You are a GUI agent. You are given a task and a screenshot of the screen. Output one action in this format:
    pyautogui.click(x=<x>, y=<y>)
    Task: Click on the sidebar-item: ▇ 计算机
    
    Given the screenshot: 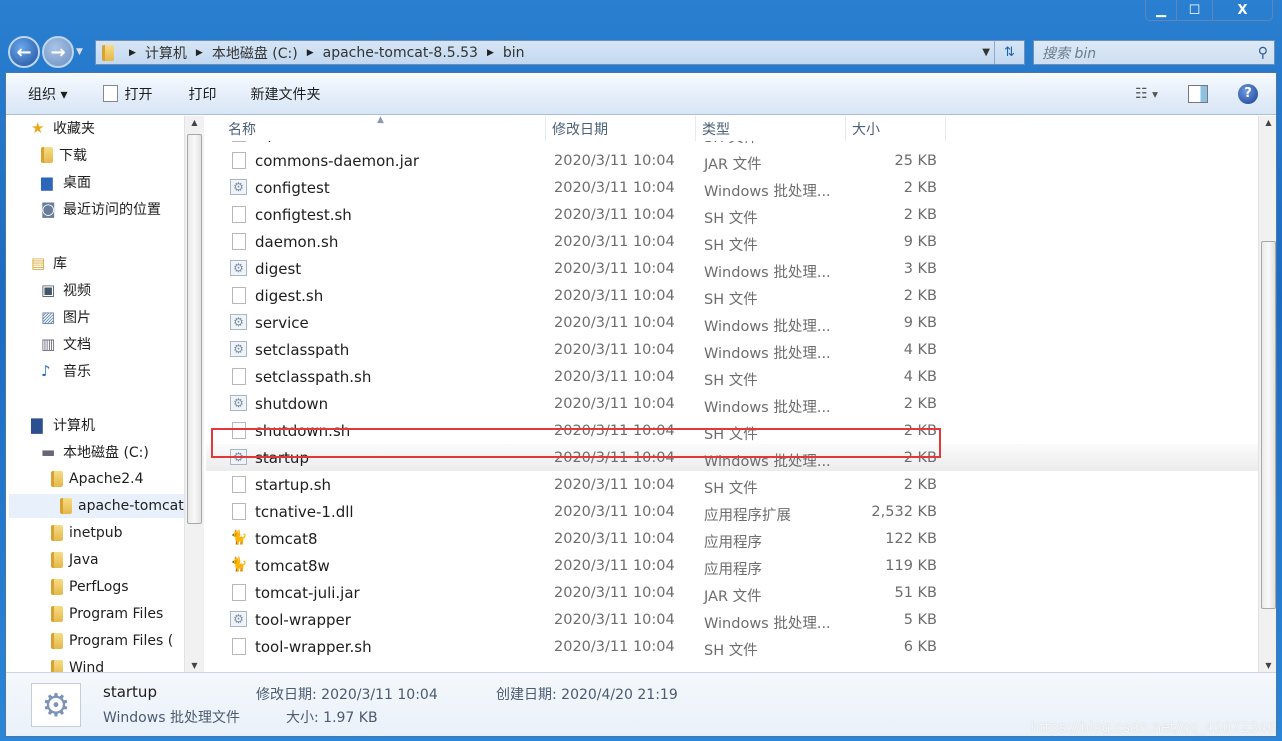 What is the action you would take?
    pyautogui.click(x=63, y=425)
    